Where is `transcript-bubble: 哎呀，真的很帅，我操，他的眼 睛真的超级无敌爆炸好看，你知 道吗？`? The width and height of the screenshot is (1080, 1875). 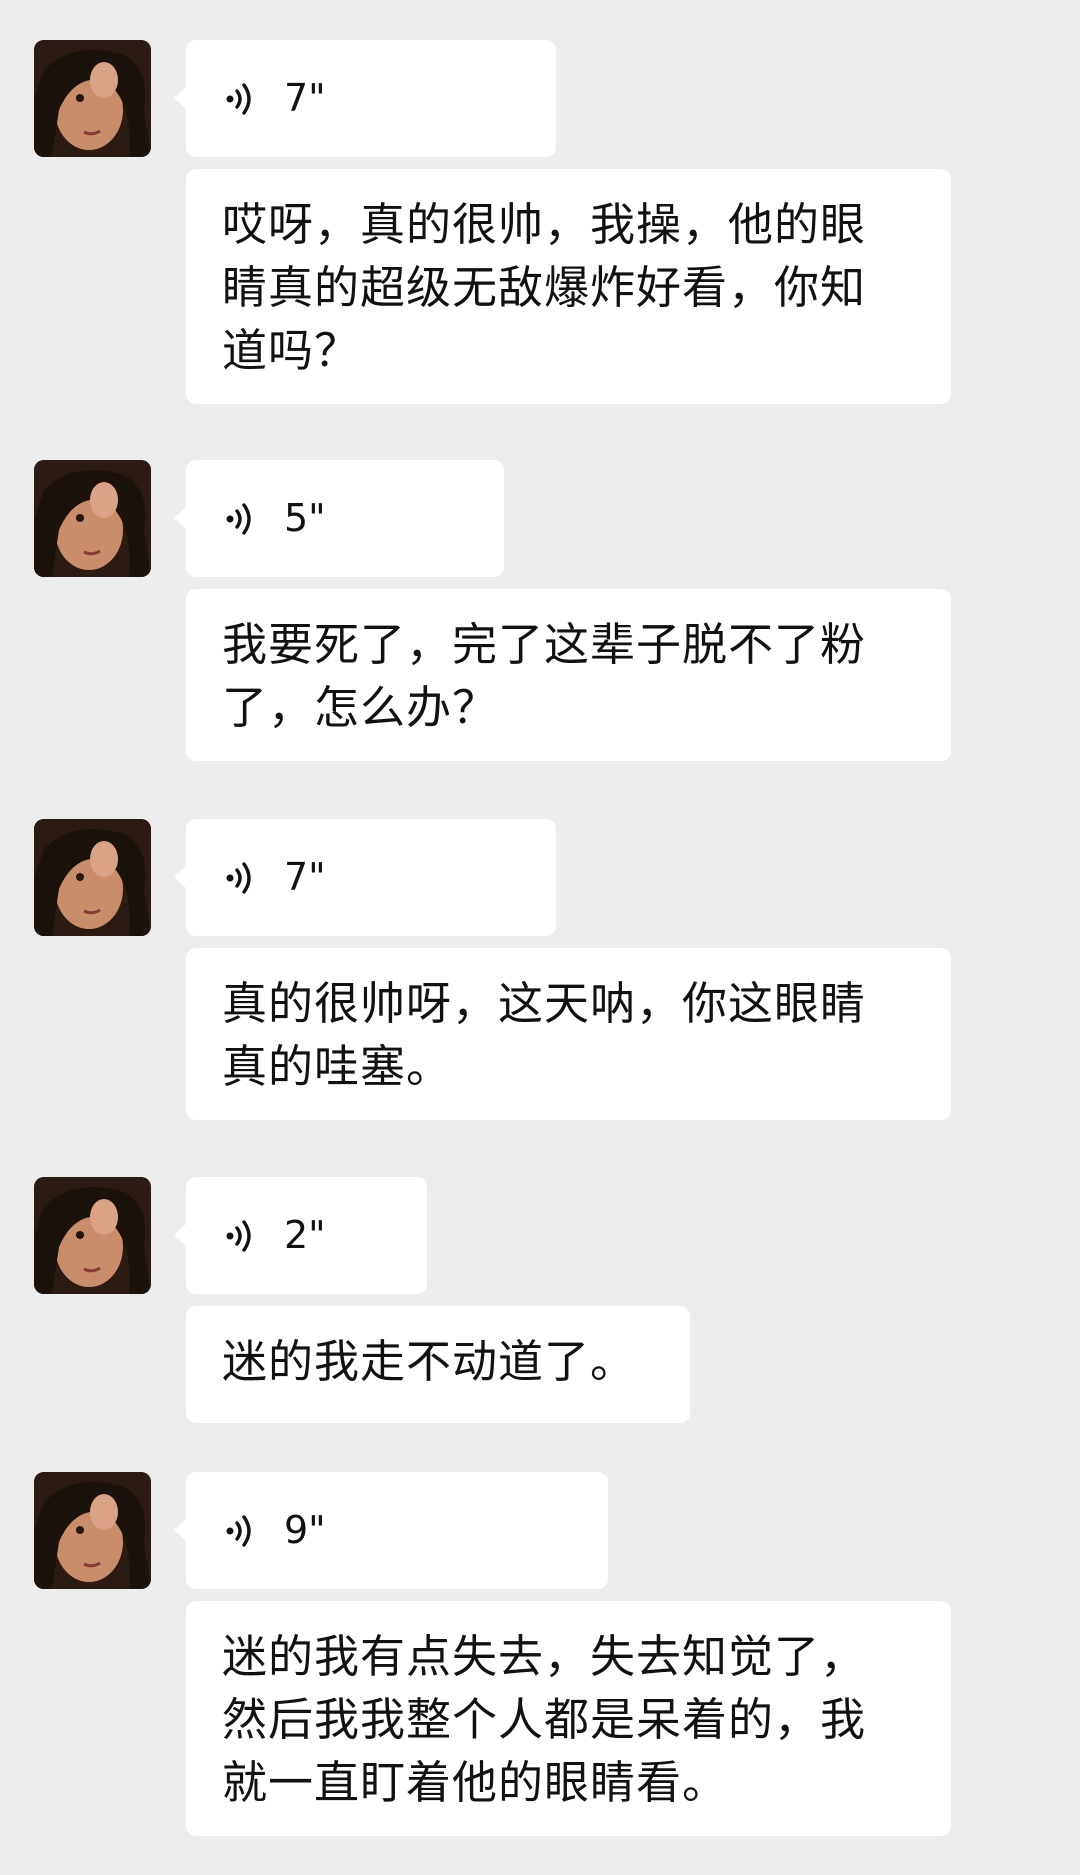
transcript-bubble: 哎呀，真的很帅，我操，他的眼 睛真的超级无敌爆炸好看，你知 道吗？ is located at coordinates (568, 286).